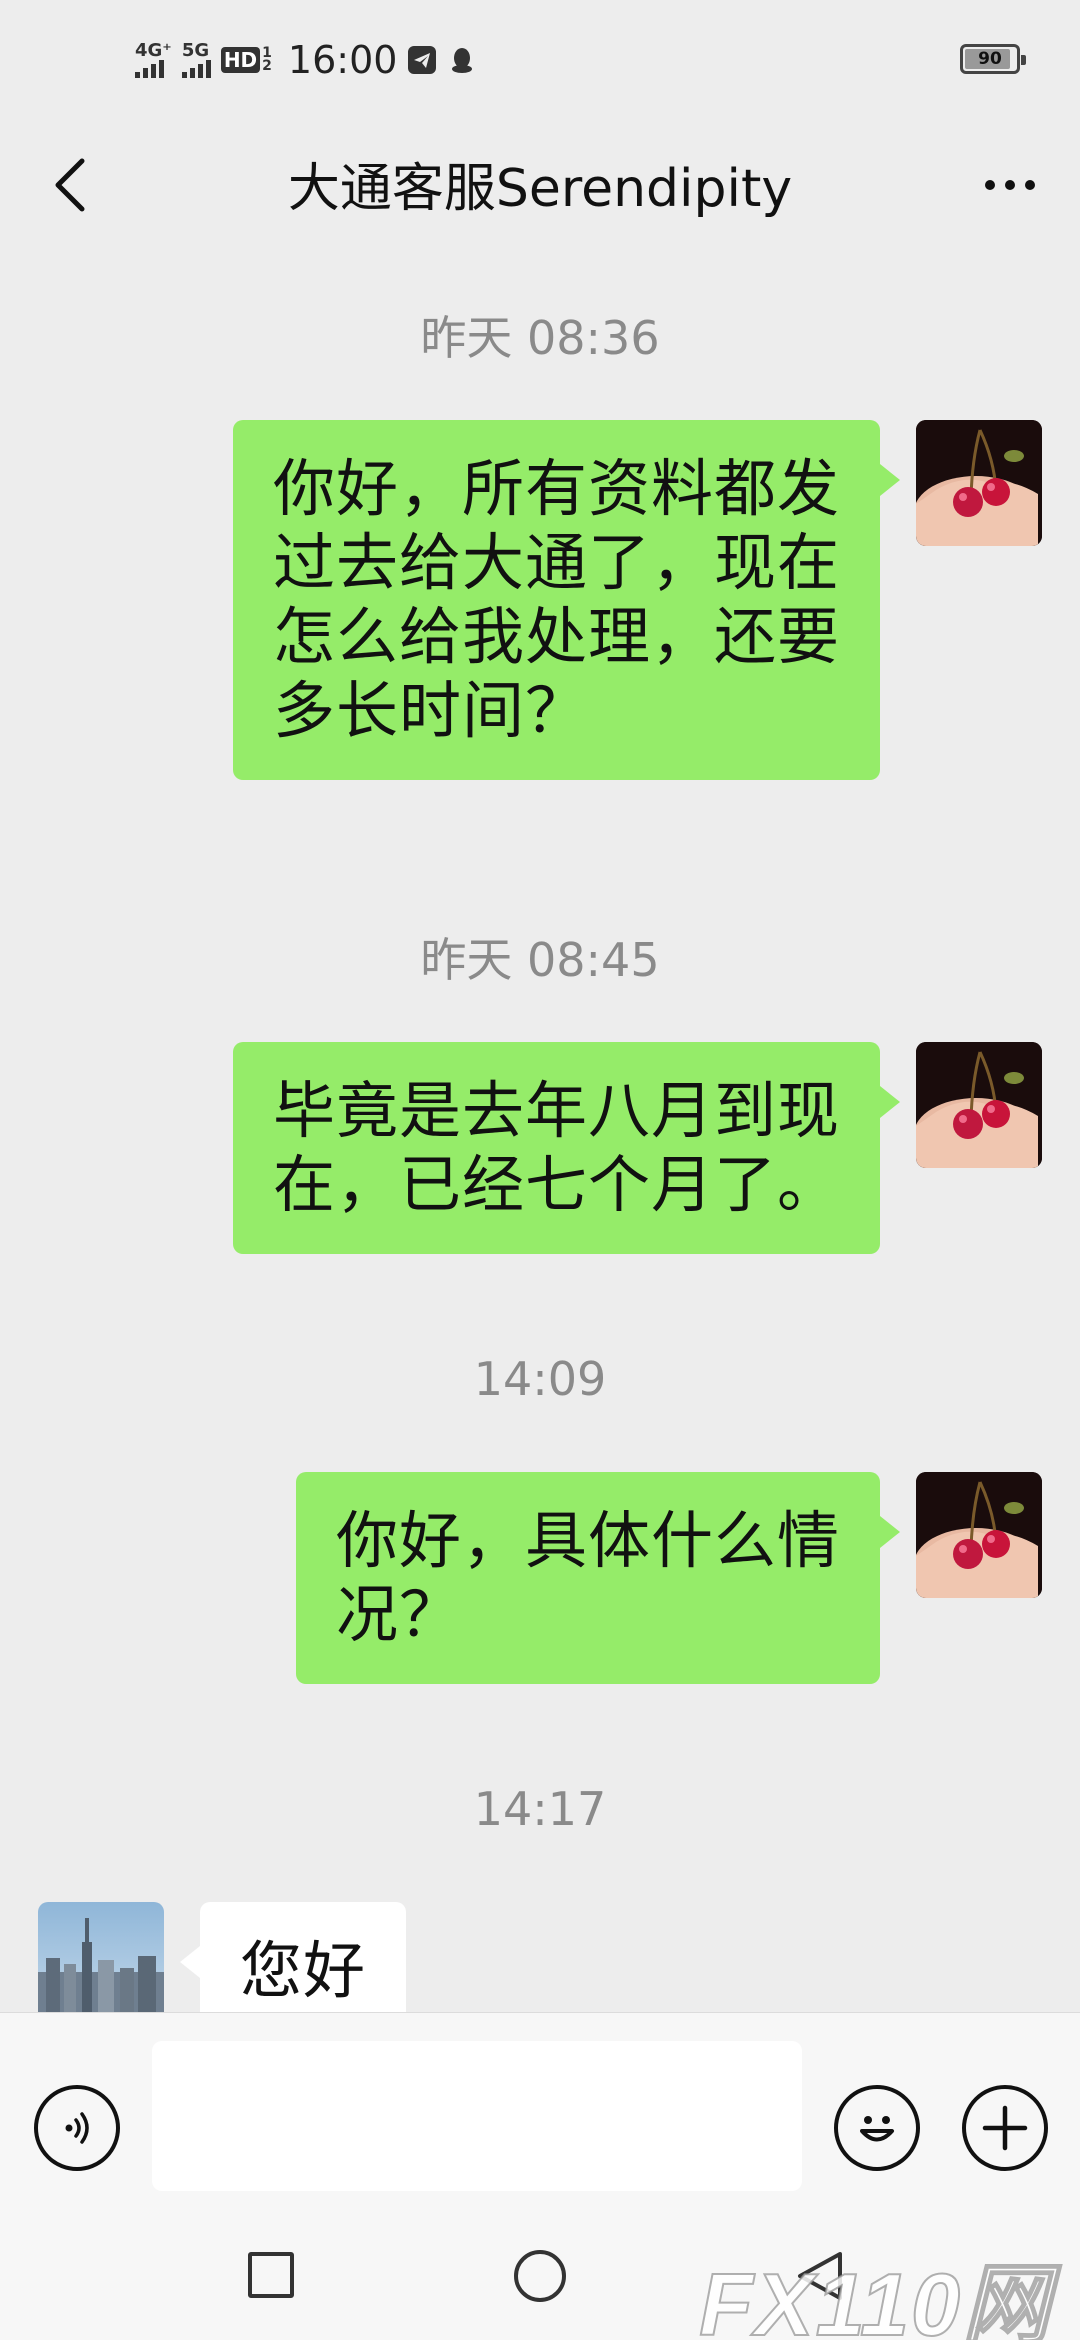  What do you see at coordinates (540, 960) in the screenshot?
I see `timestamp: 昨天 08:45` at bounding box center [540, 960].